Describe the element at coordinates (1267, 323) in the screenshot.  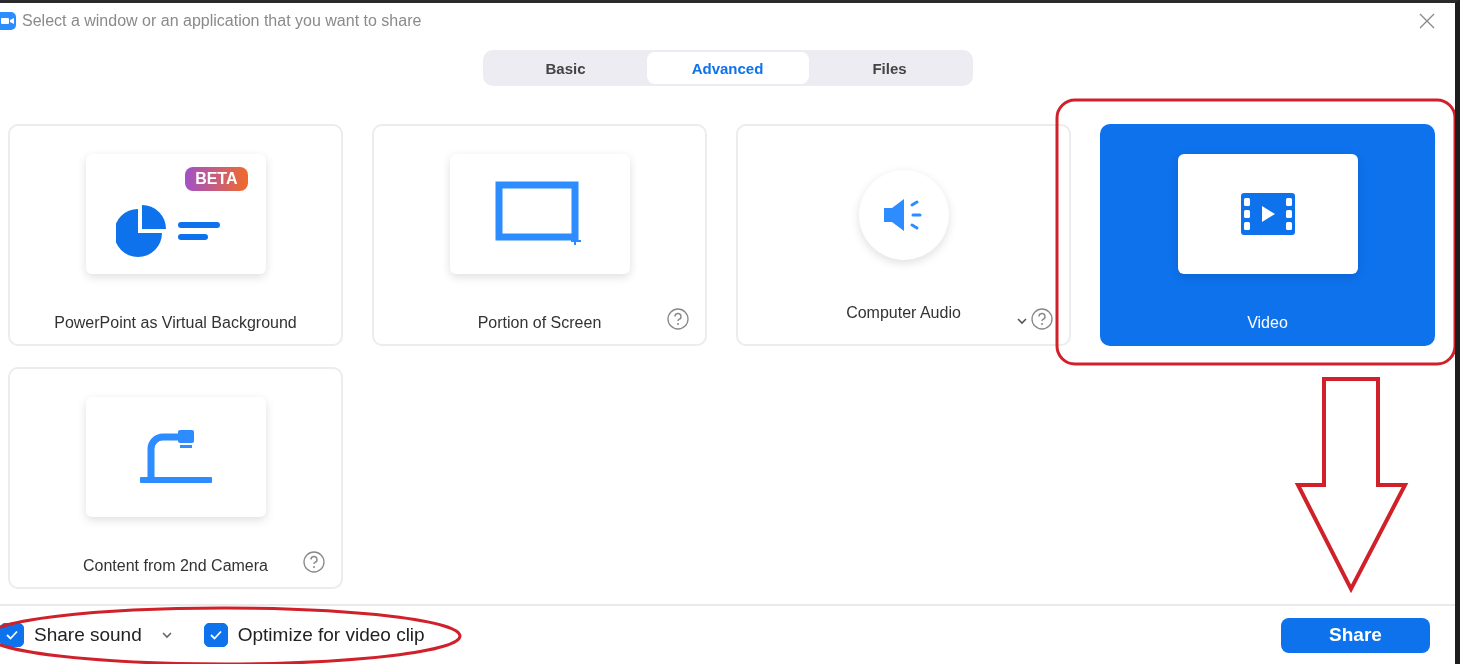
I see `tile-label: Video` at that location.